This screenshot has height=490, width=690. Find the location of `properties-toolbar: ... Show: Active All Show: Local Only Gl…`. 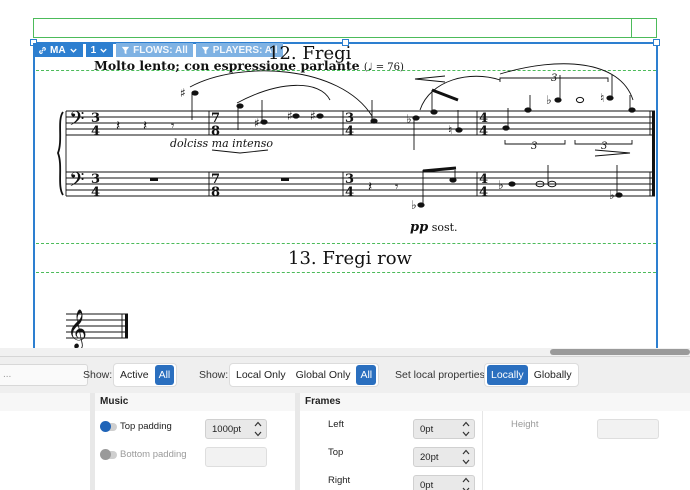

properties-toolbar: ... Show: Active All Show: Local Only Gl… is located at coordinates (345, 375).